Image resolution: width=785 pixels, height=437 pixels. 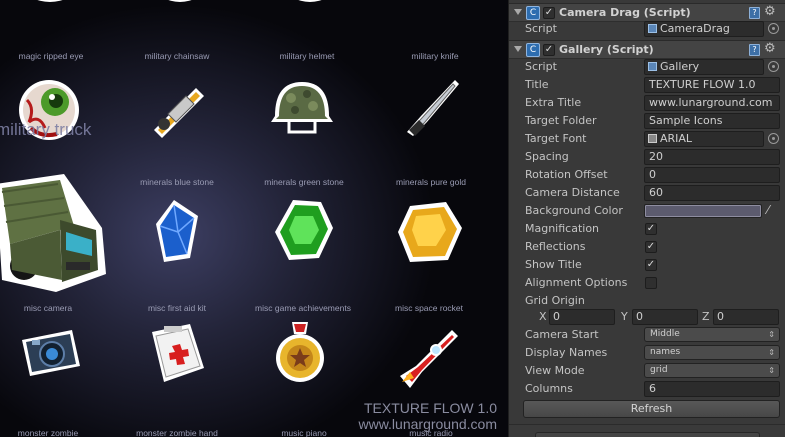 What do you see at coordinates (566, 352) in the screenshot?
I see `display-names-label: Display Names` at bounding box center [566, 352].